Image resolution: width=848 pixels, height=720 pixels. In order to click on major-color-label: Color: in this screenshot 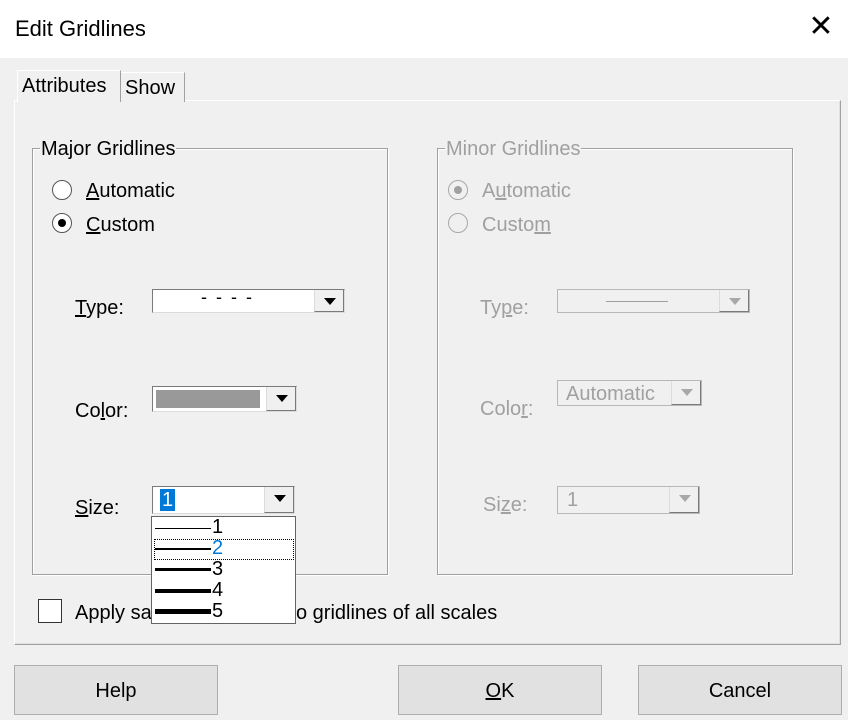, I will do `click(102, 411)`.